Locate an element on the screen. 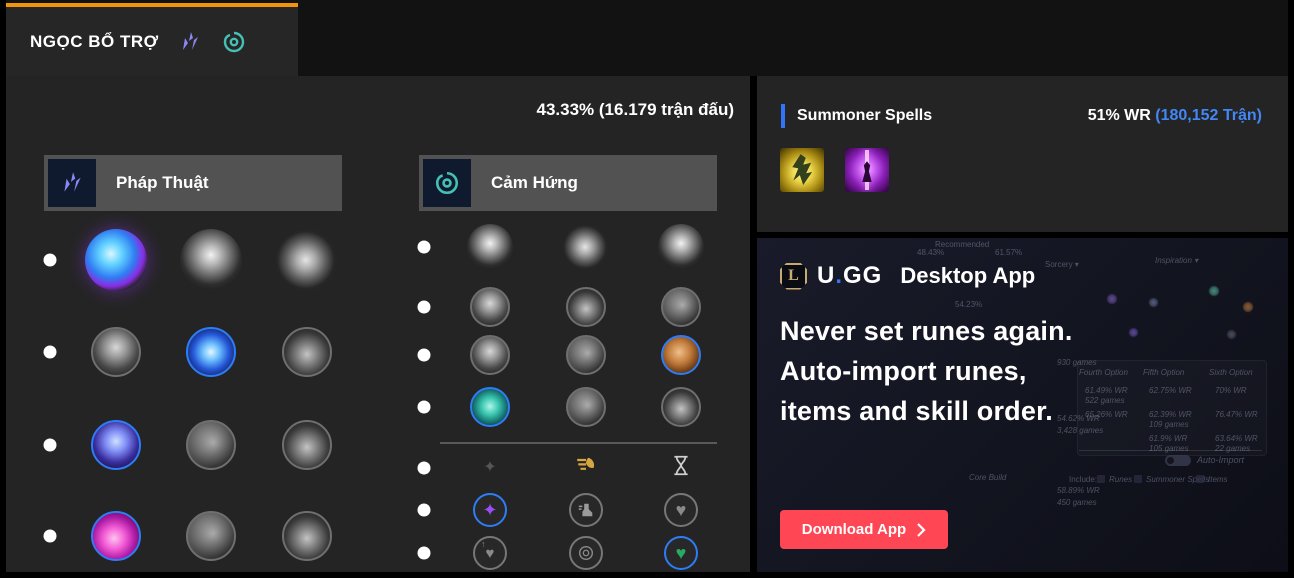 Image resolution: width=1294 pixels, height=578 pixels. rune-magical-footwear is located at coordinates (586, 307).